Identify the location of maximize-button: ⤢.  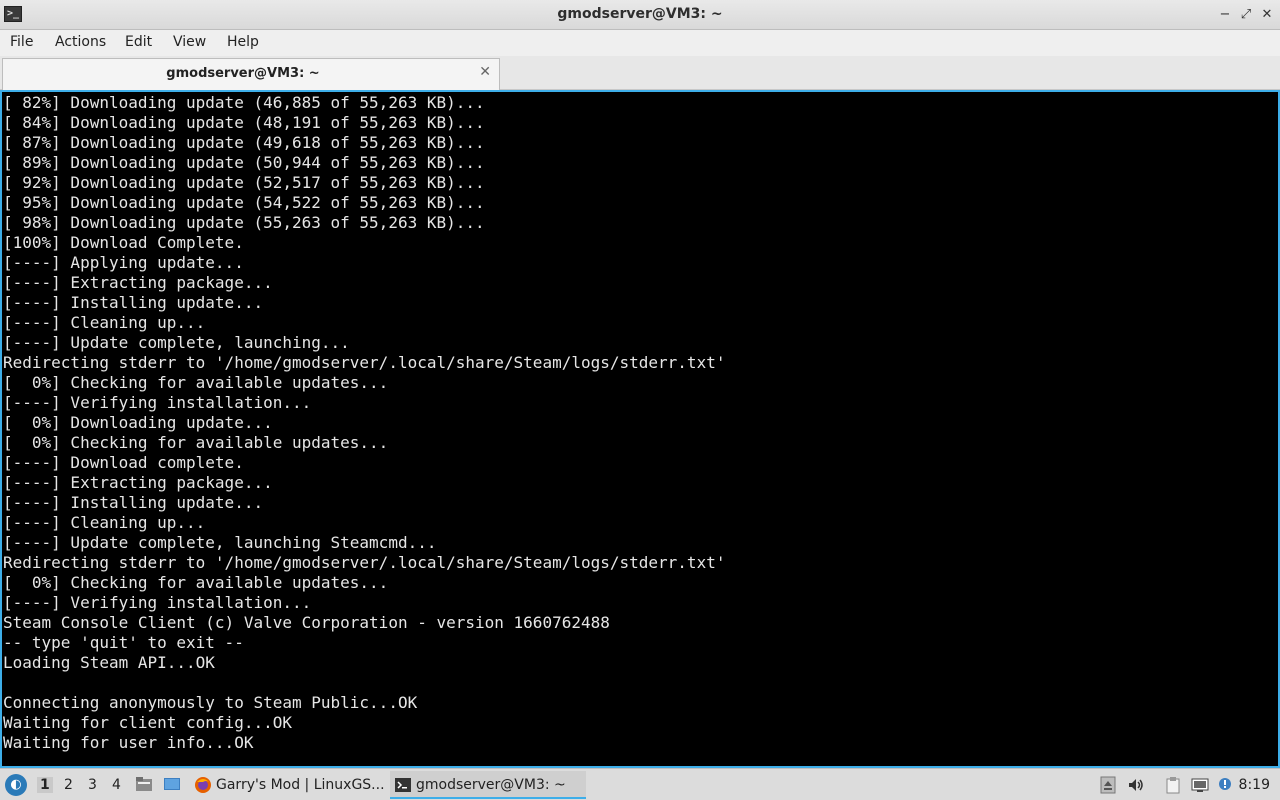
(1246, 15).